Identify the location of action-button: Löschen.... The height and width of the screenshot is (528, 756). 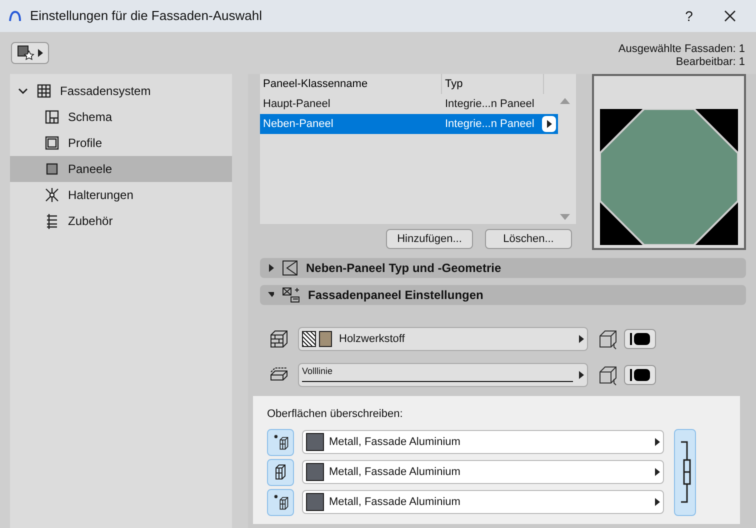
(528, 239).